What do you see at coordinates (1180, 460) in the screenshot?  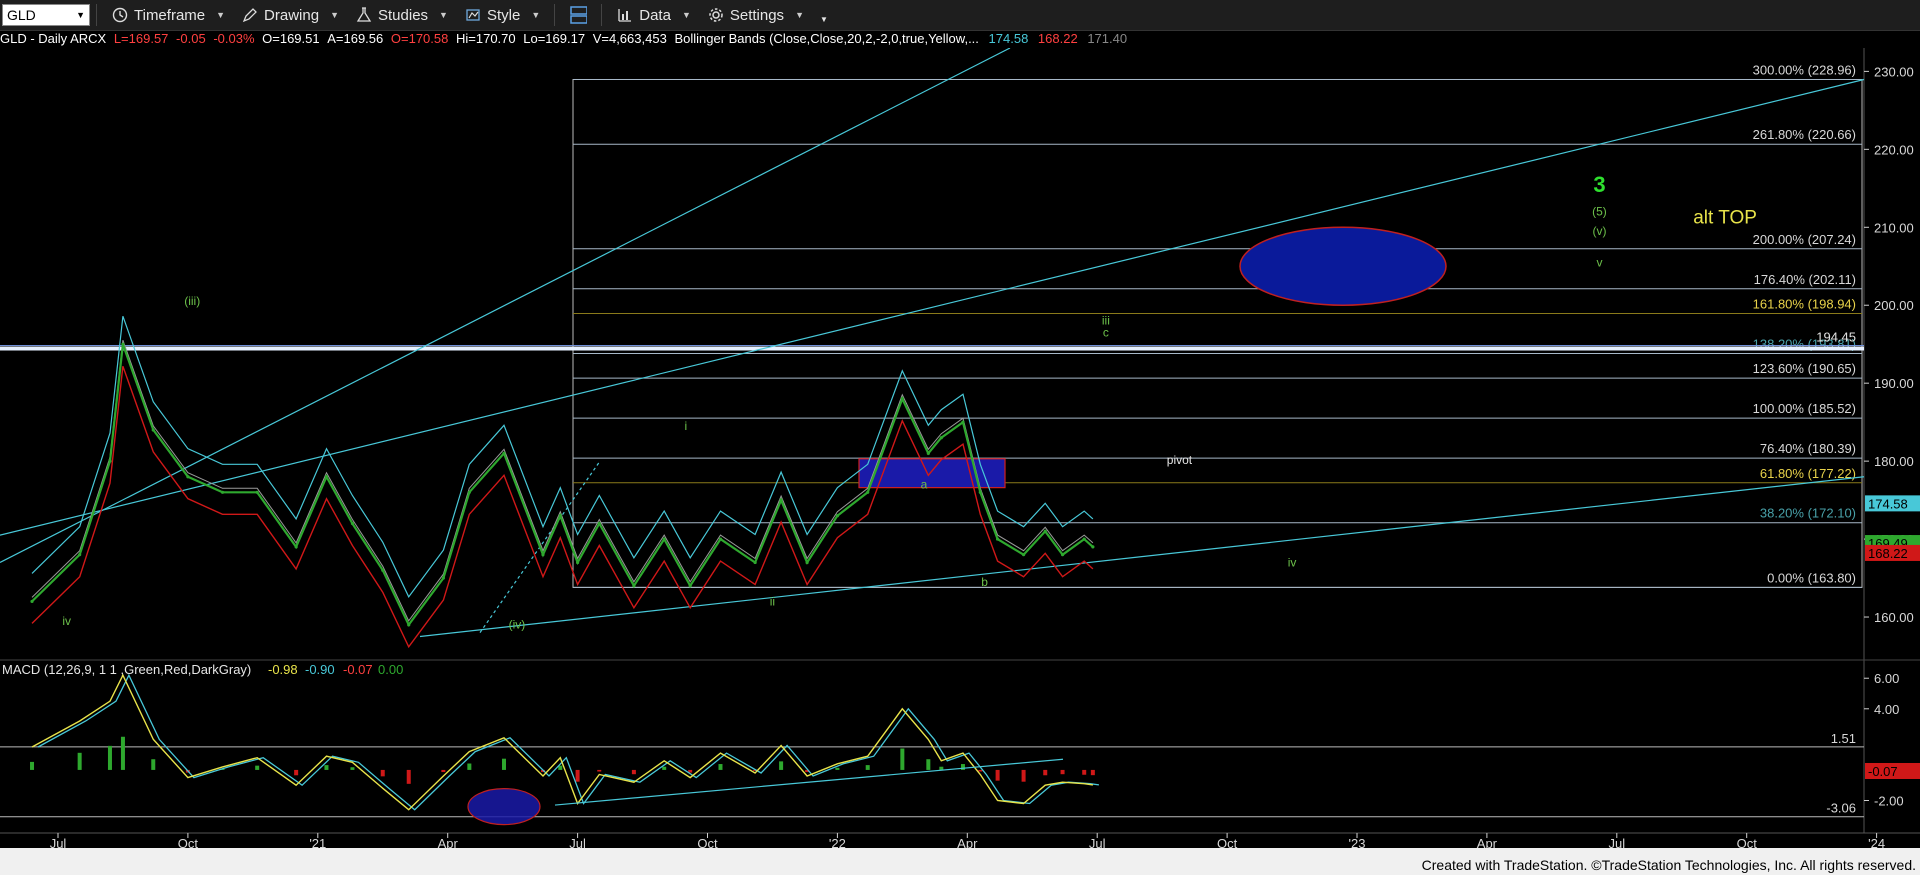 I see `wave-label: pivot` at bounding box center [1180, 460].